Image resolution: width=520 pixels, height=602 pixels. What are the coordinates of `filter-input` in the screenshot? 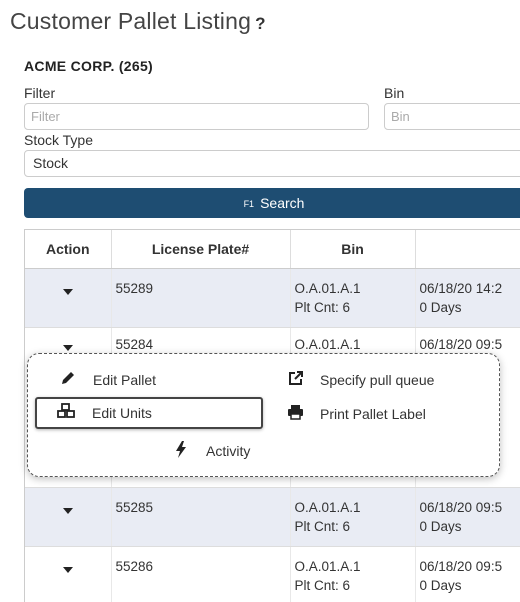 It's located at (196, 116).